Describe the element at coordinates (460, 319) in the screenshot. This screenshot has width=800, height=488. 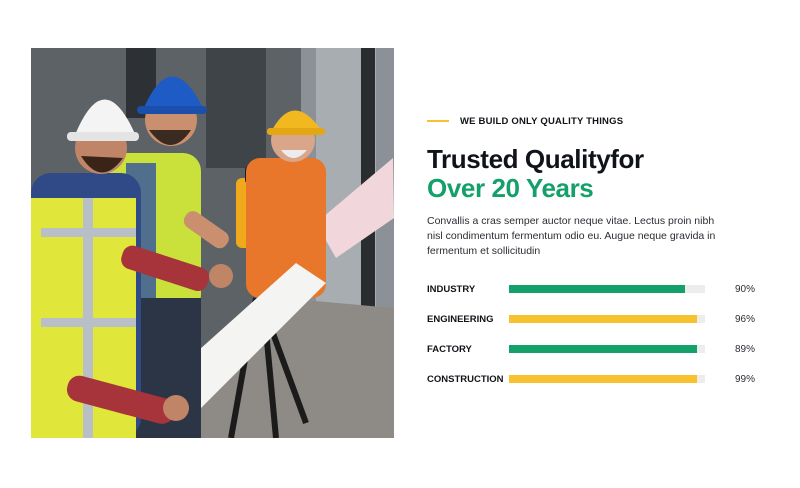
I see `skill-label: ENGINEERING` at that location.